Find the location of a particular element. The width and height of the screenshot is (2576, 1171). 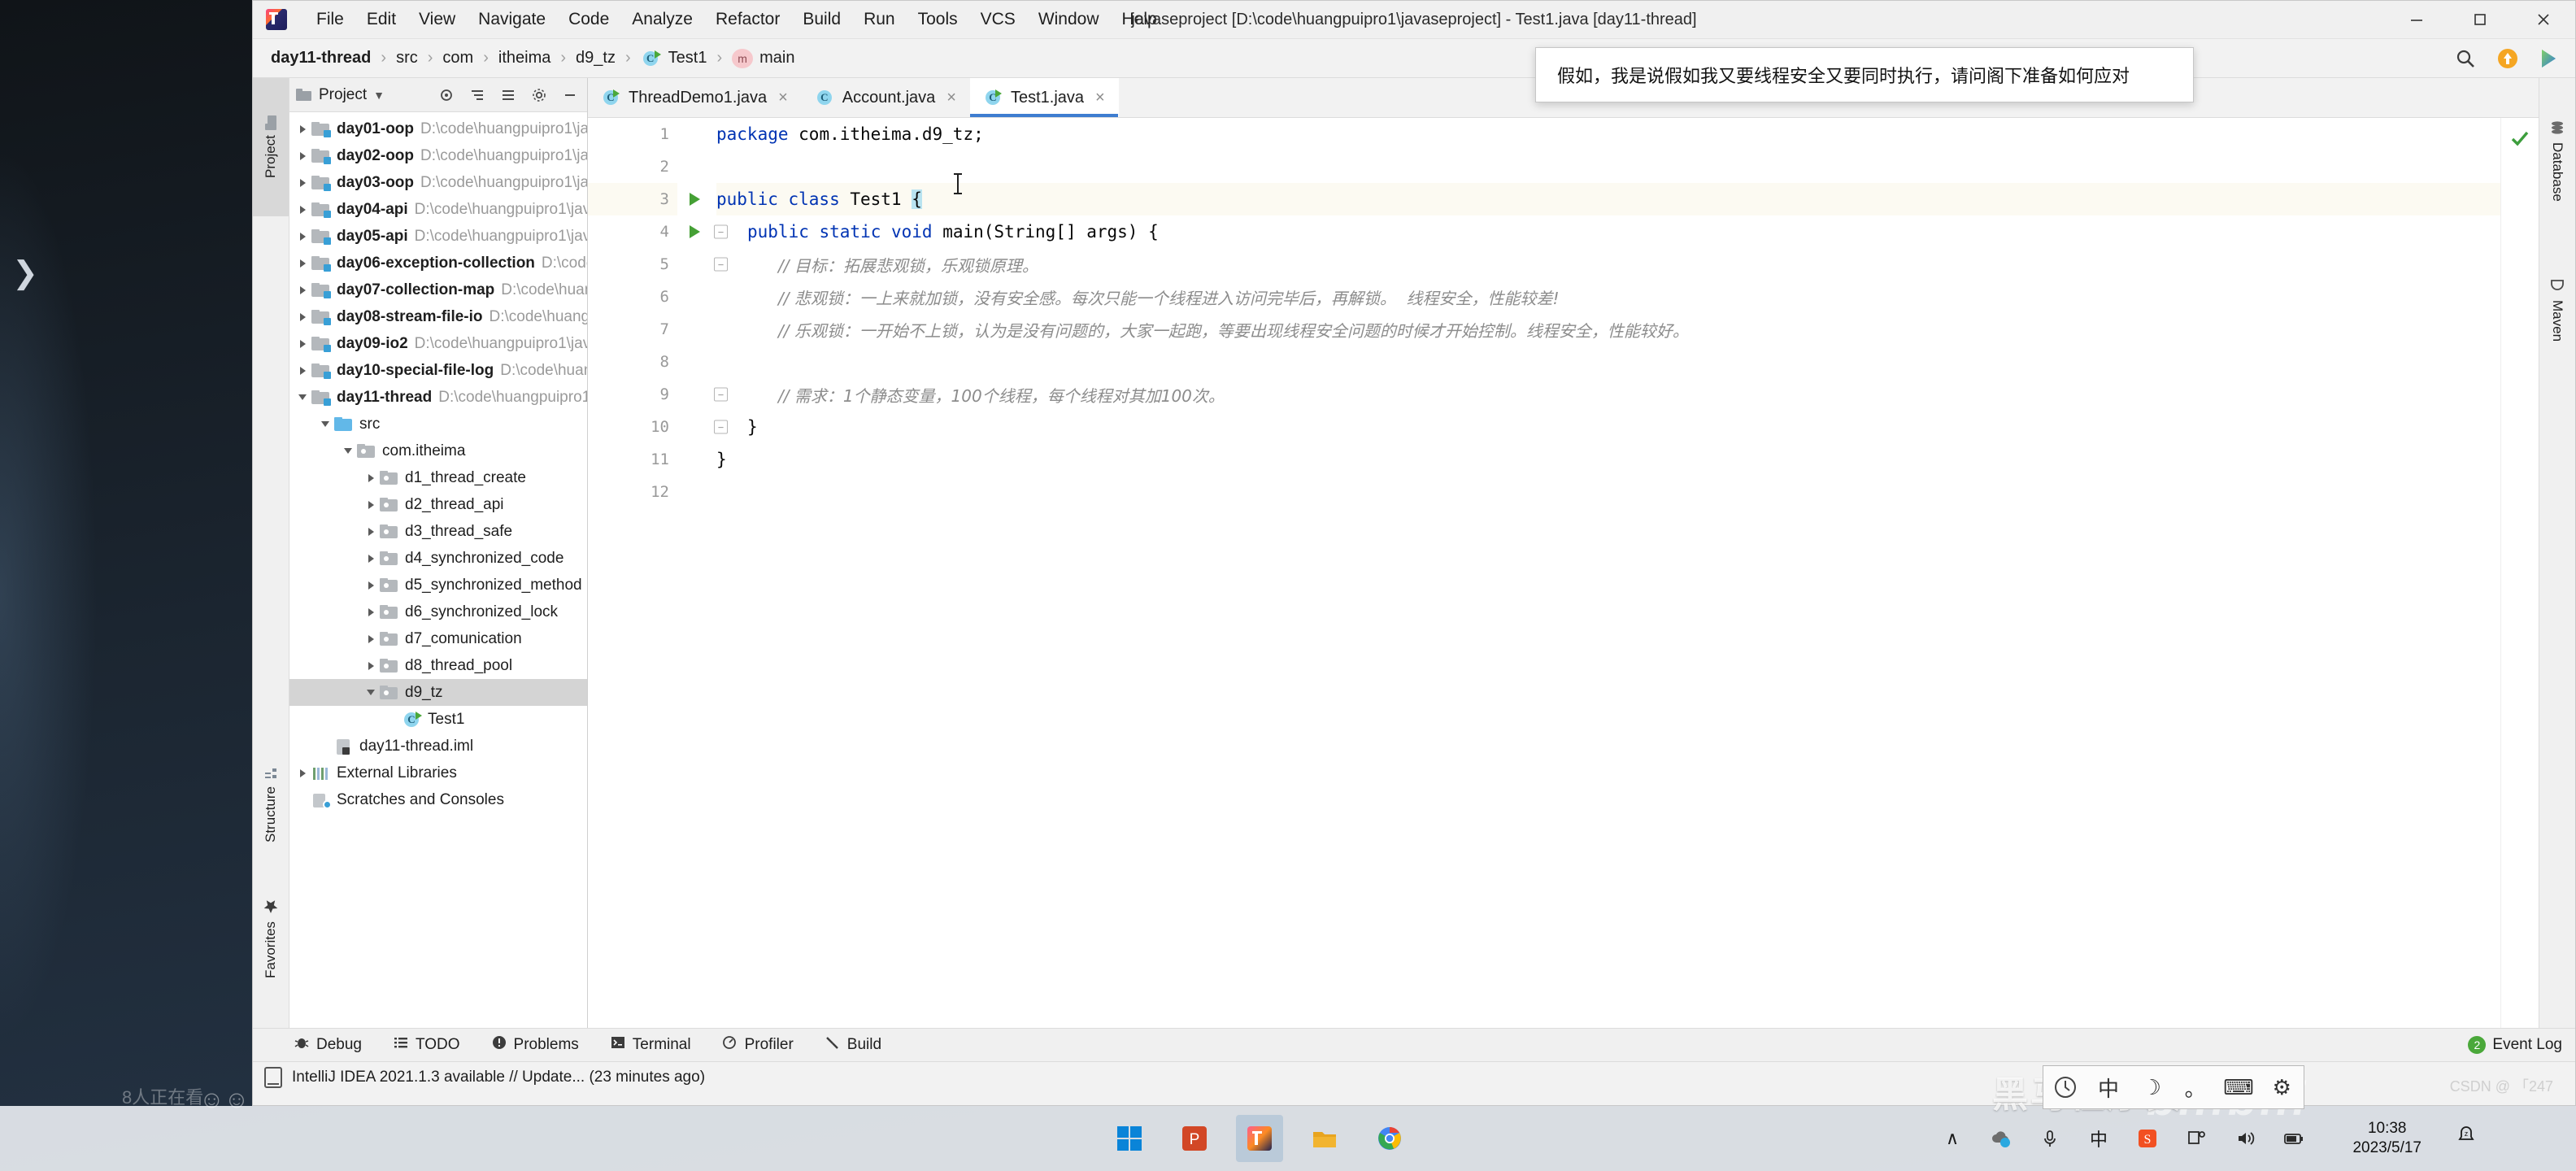

breadcrumb-main: m main is located at coordinates (763, 58).